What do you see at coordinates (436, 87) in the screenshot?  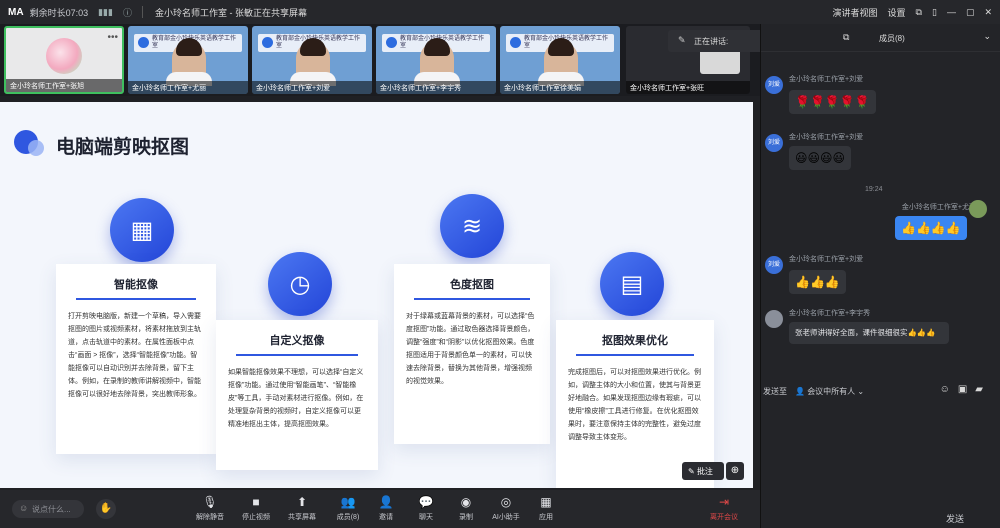 I see `participant-name: 金小玲名师工作室+李宇秀` at bounding box center [436, 87].